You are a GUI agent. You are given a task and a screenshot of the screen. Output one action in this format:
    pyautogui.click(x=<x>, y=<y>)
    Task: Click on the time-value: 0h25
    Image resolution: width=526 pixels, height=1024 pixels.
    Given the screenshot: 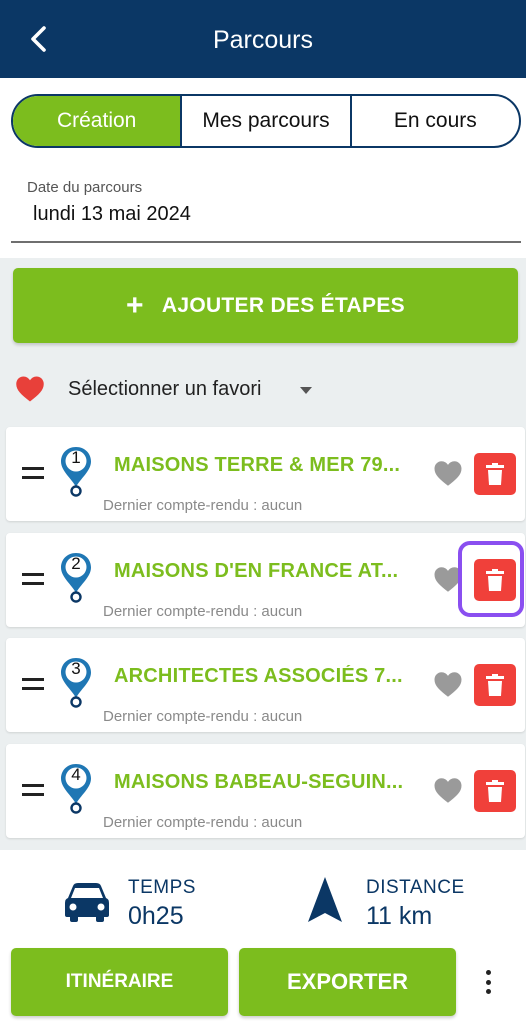 What is the action you would take?
    pyautogui.click(x=156, y=916)
    